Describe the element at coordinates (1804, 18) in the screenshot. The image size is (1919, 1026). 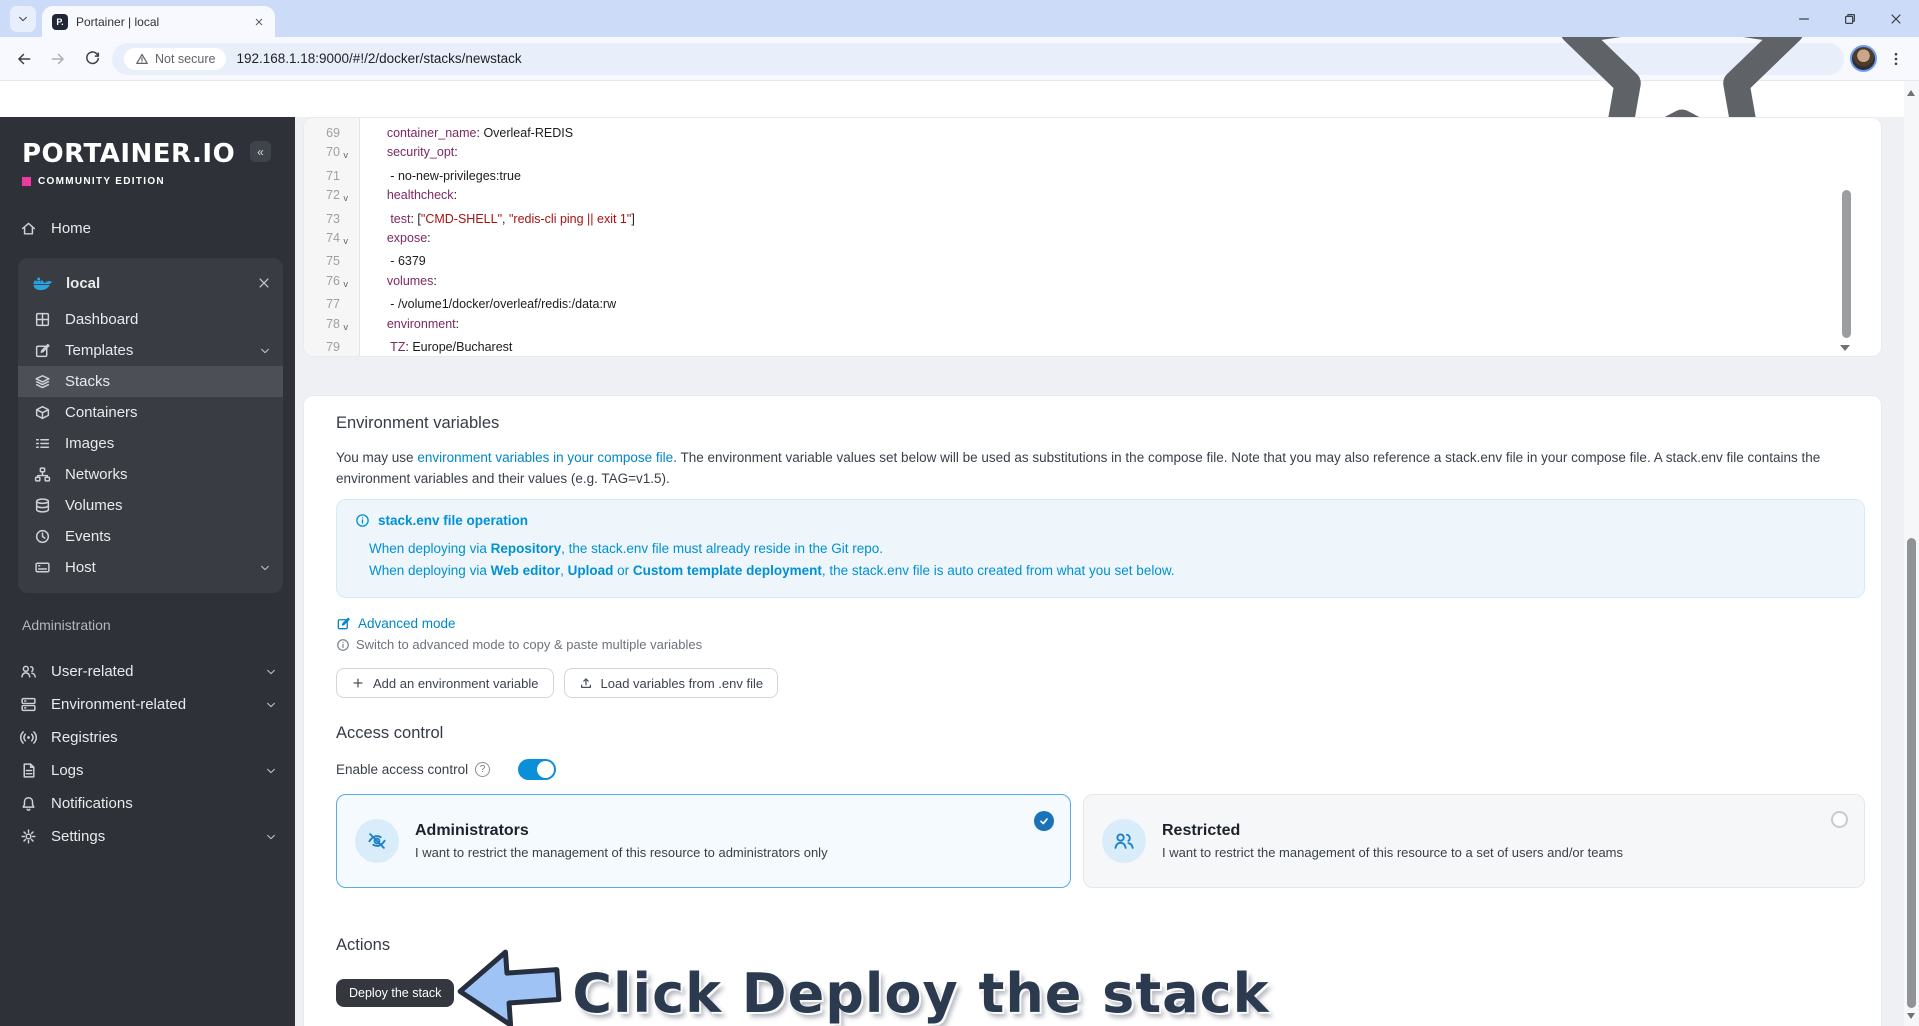
I see `minimize-button` at that location.